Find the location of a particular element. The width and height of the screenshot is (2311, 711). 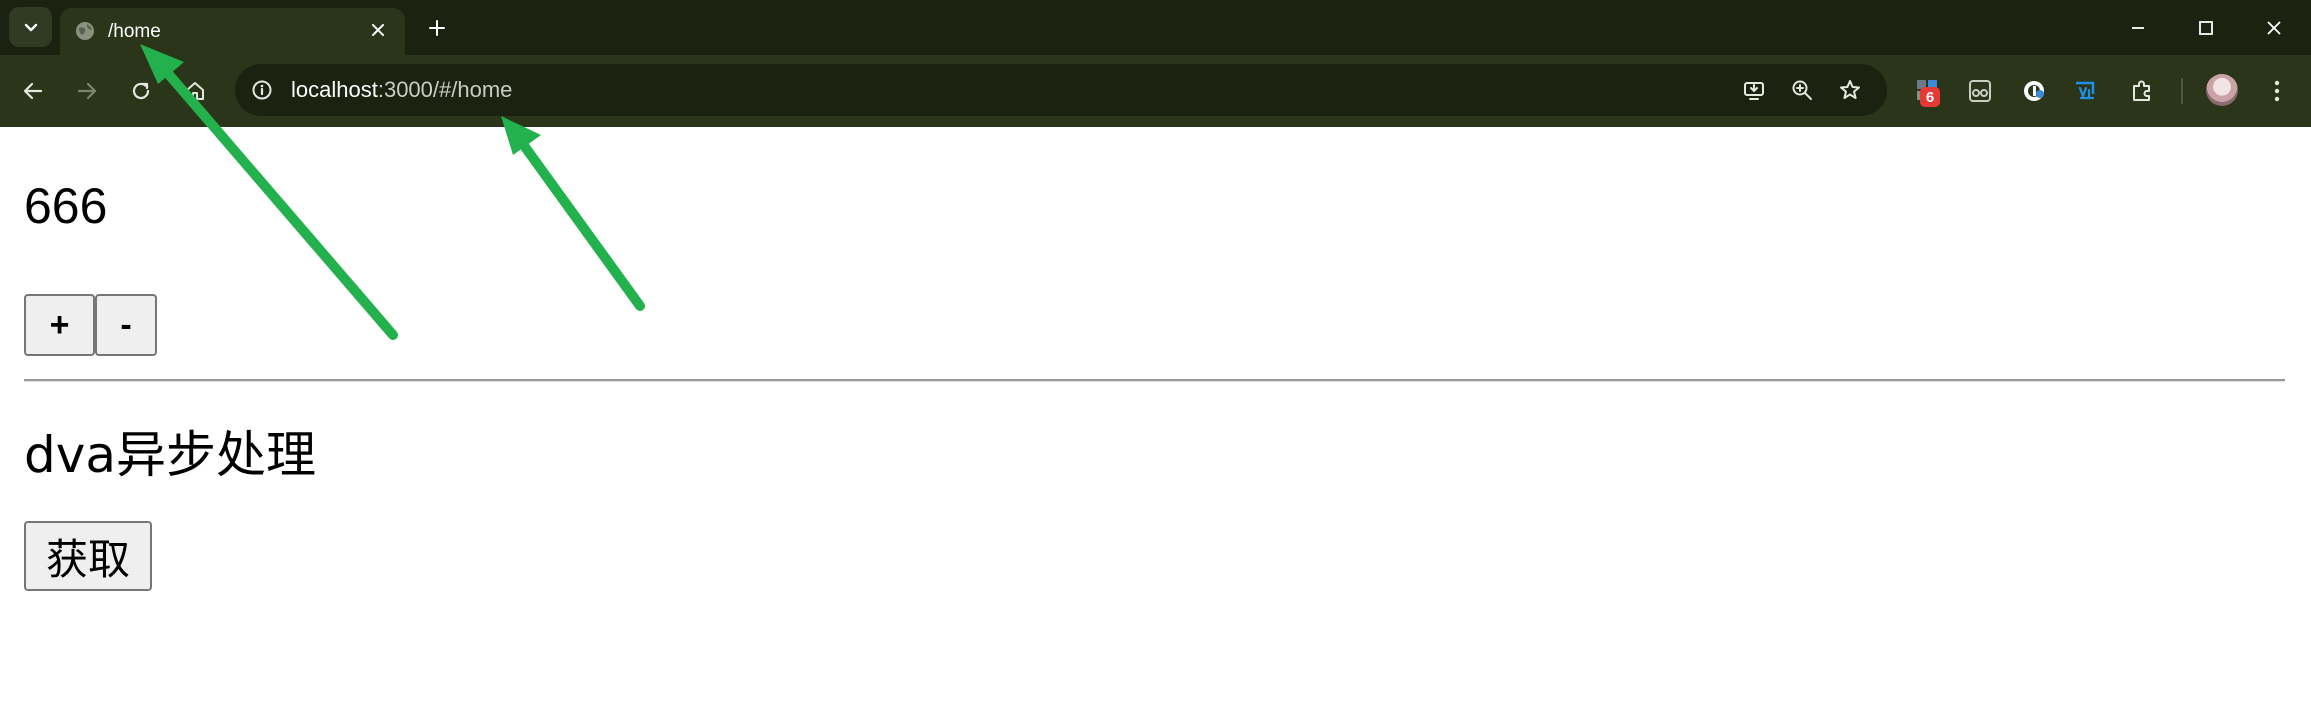

decrement-button: - is located at coordinates (126, 325).